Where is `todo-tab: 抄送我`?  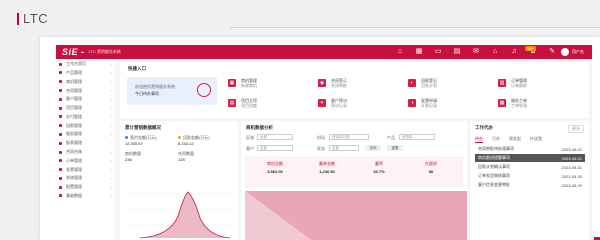 todo-tab: 抄送我 is located at coordinates (536, 139).